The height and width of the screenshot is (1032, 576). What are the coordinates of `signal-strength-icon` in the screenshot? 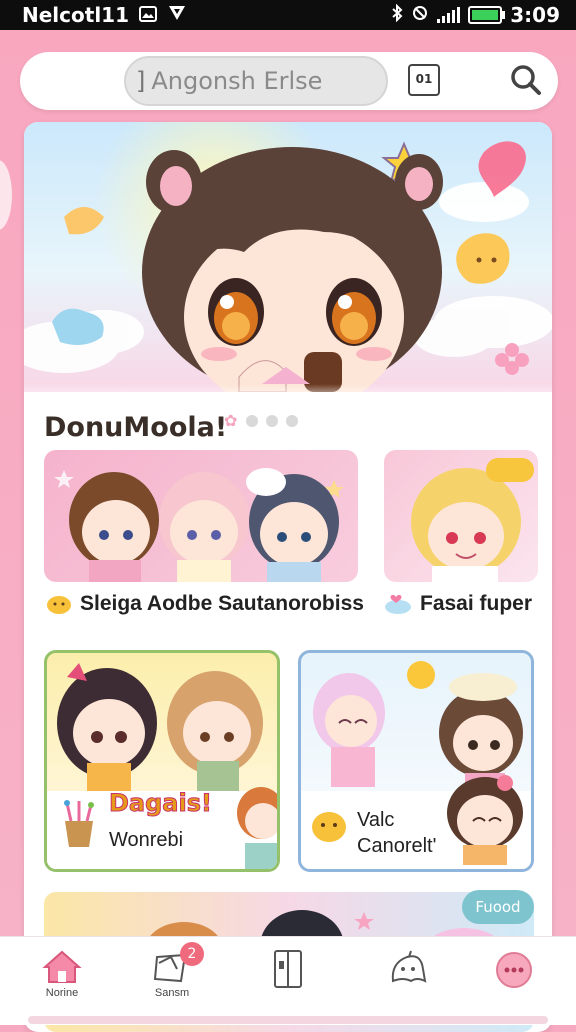 It's located at (449, 15).